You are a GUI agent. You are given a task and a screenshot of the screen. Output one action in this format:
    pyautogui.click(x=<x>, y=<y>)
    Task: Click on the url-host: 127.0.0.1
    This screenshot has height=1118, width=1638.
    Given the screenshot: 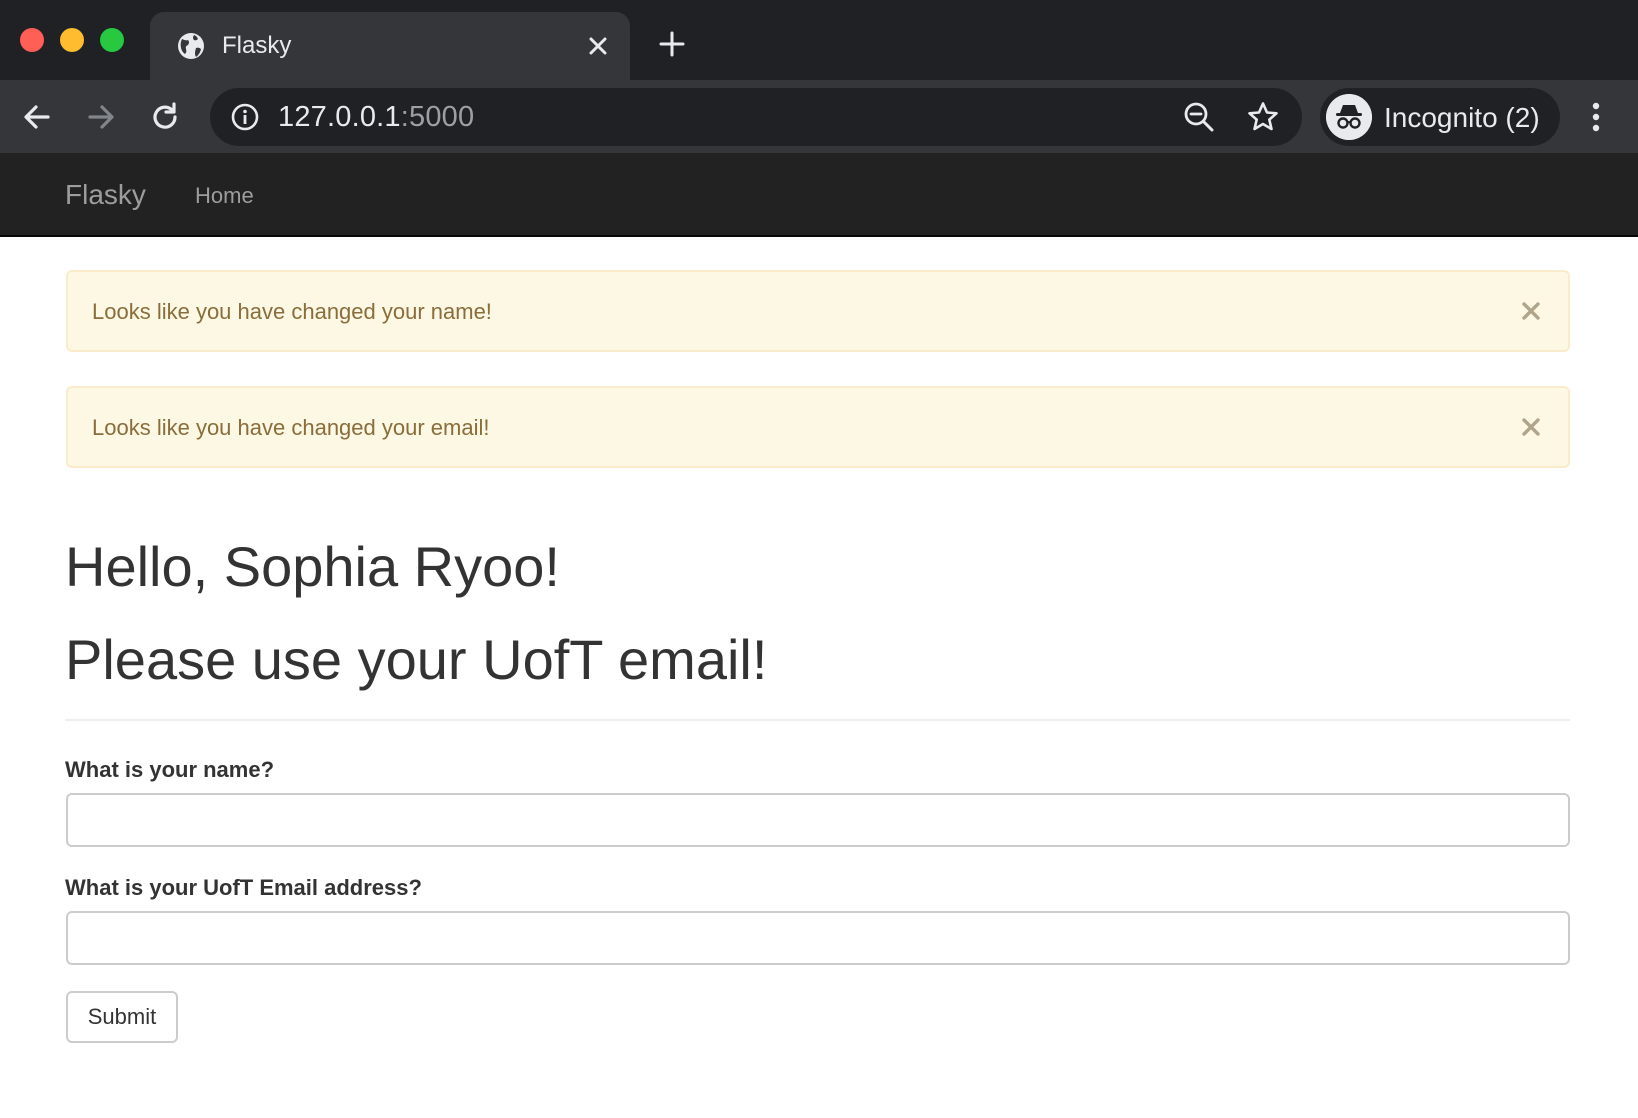 What is the action you would take?
    pyautogui.click(x=339, y=117)
    